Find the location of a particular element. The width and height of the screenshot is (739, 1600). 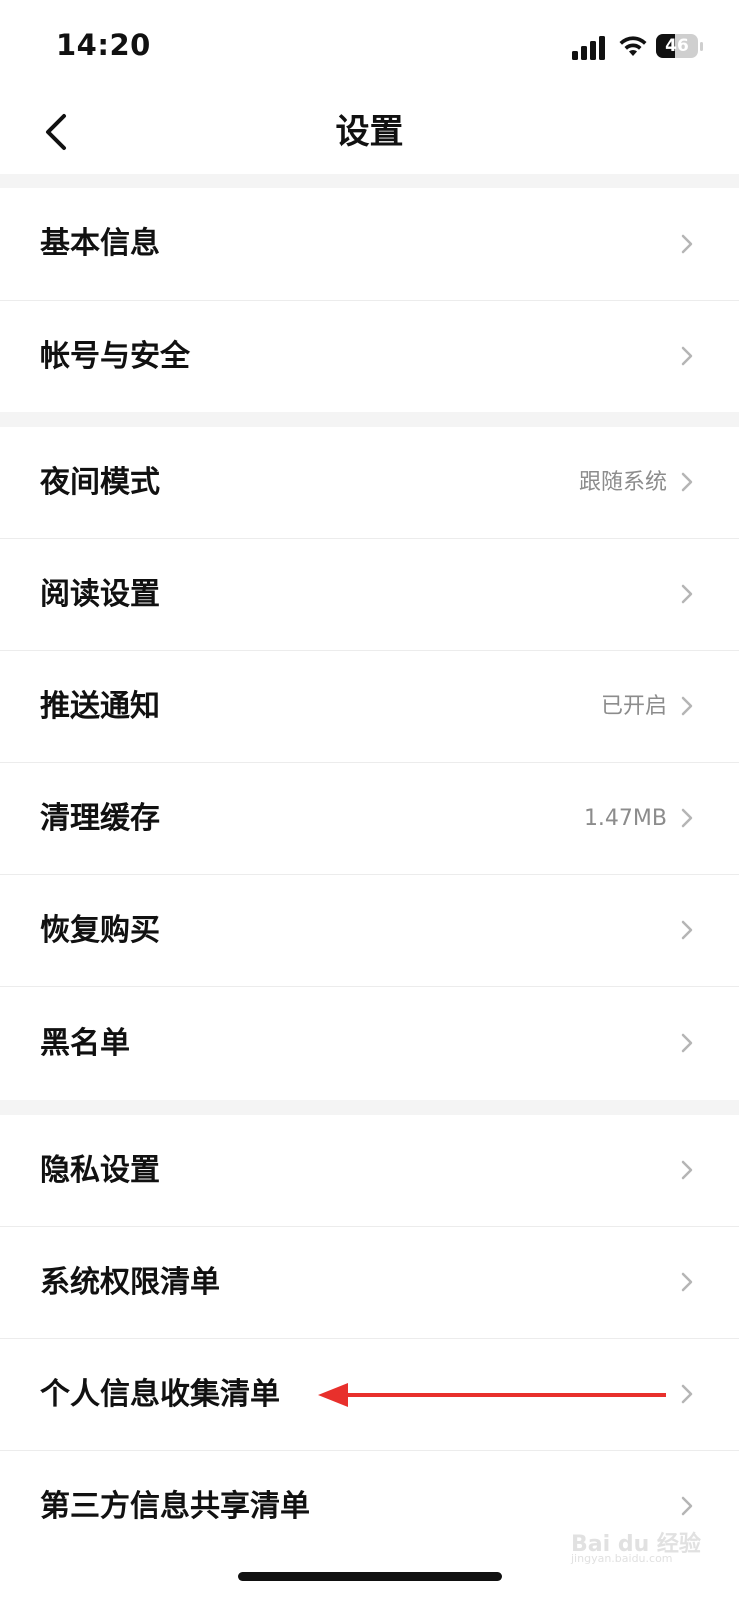

watermark-sub: jingyan.baidu.com is located at coordinates (622, 1558).